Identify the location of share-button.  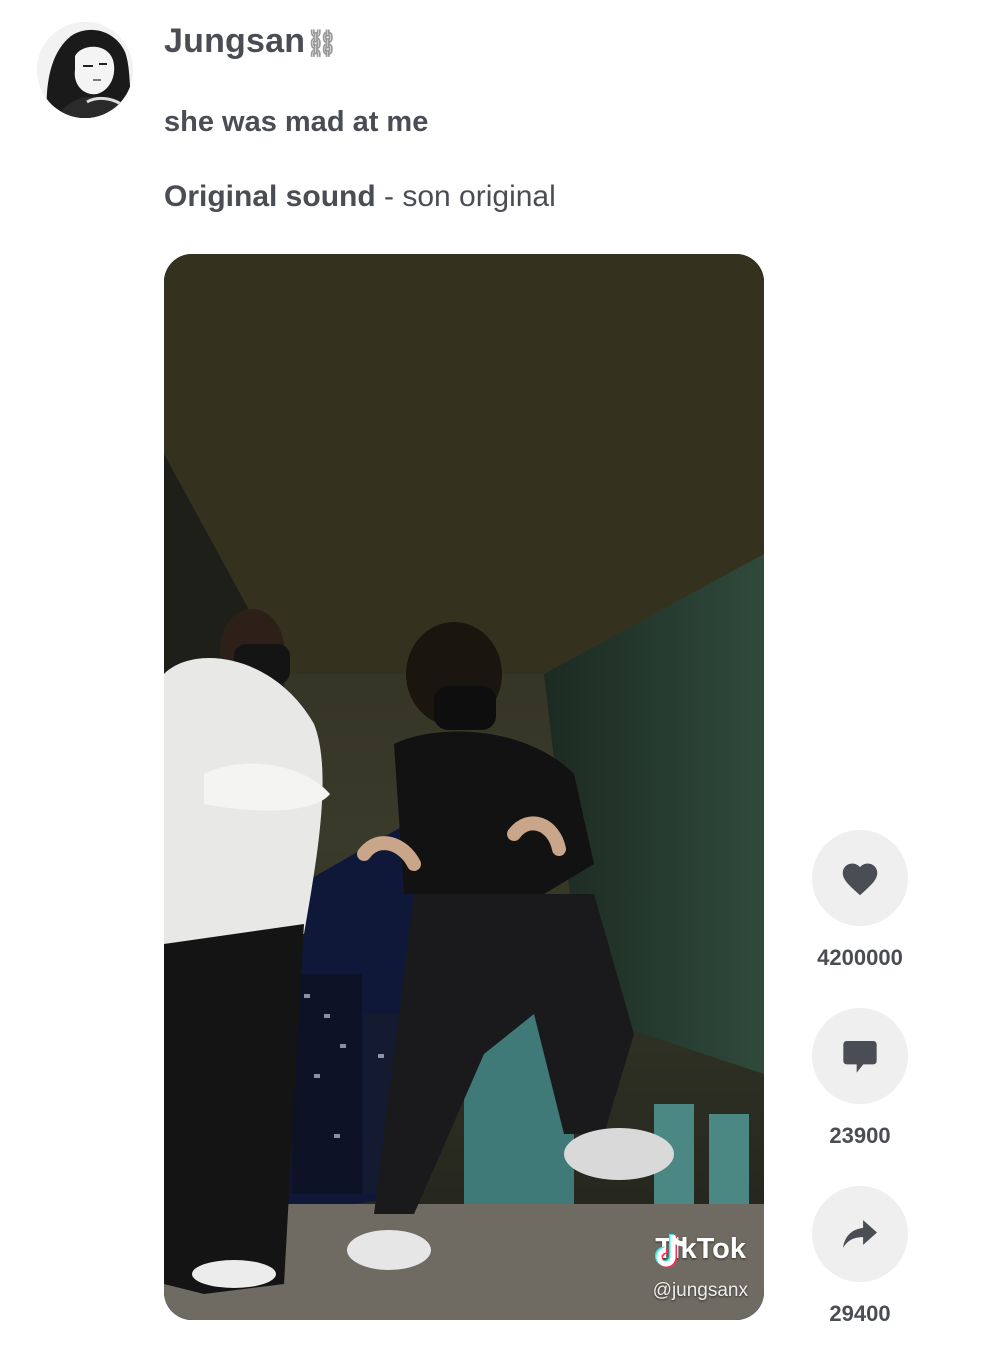
(860, 1234).